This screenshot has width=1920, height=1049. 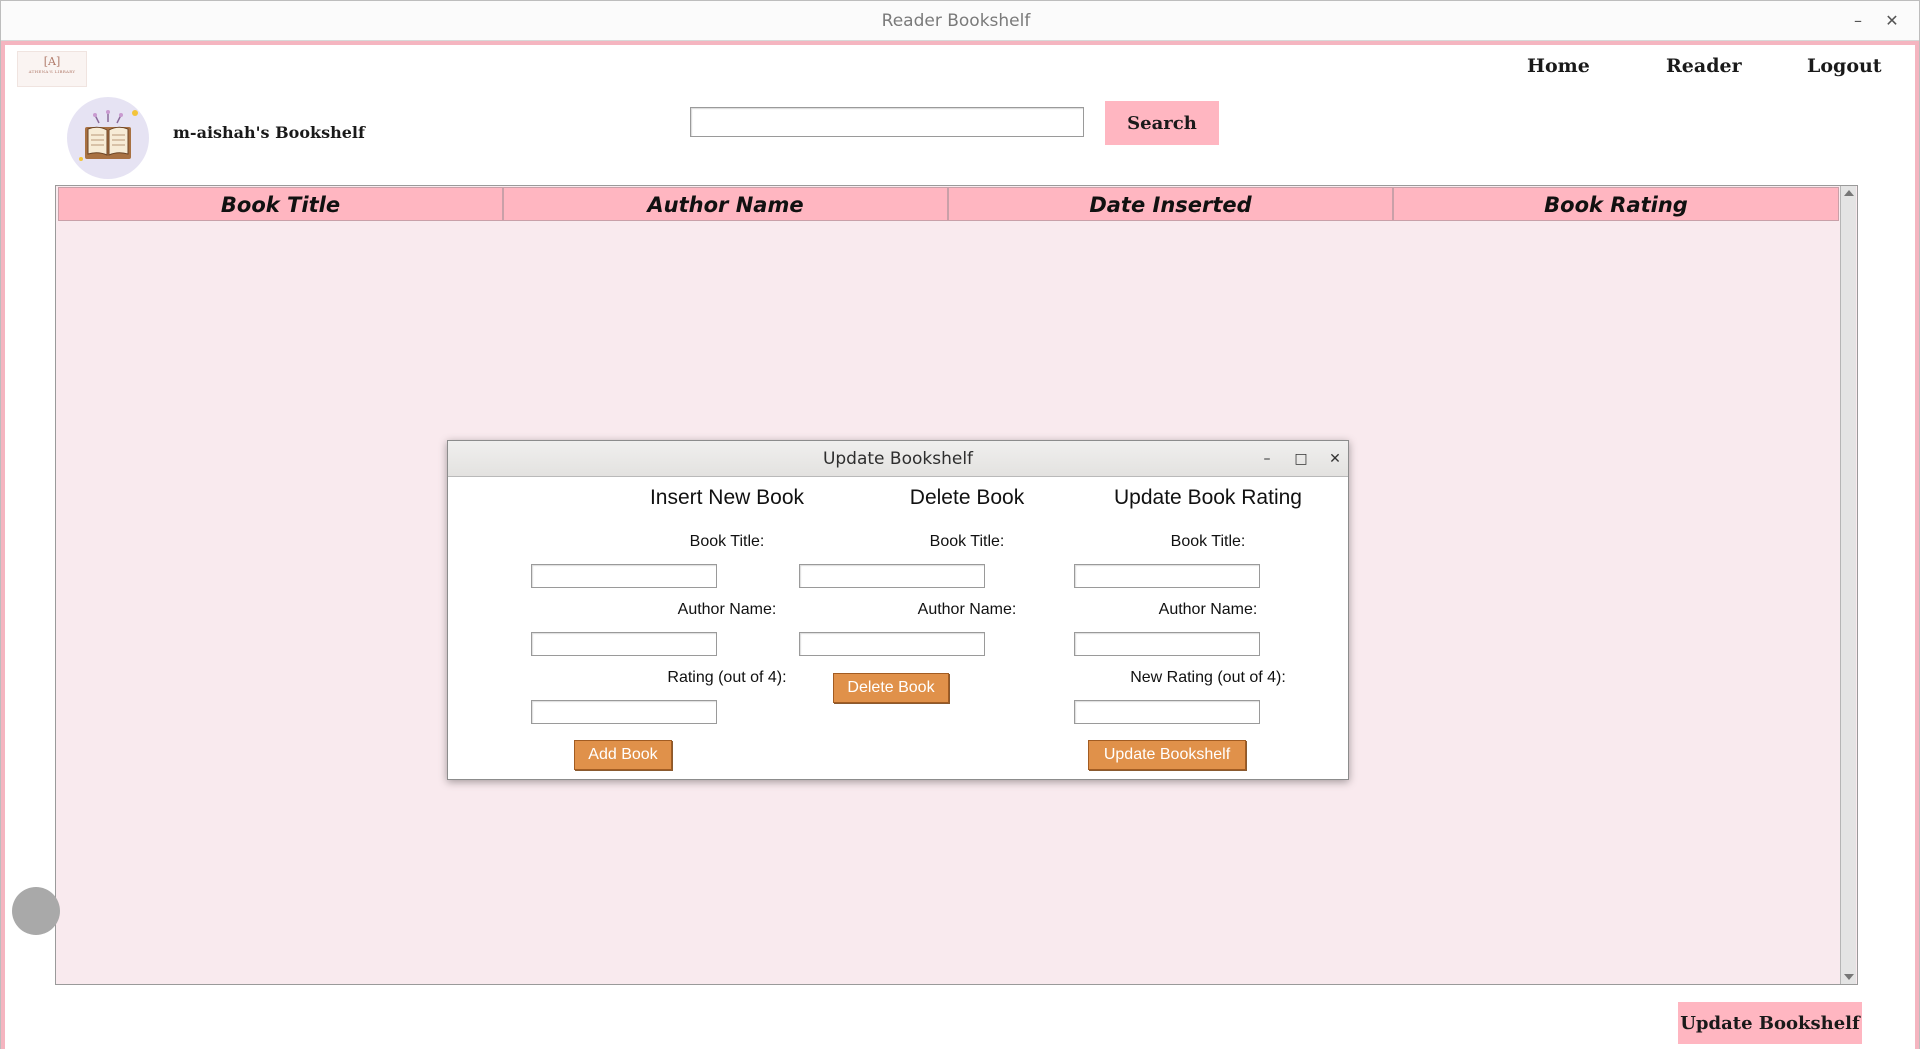 I want to click on insert-author-label: Author Name:, so click(x=727, y=609).